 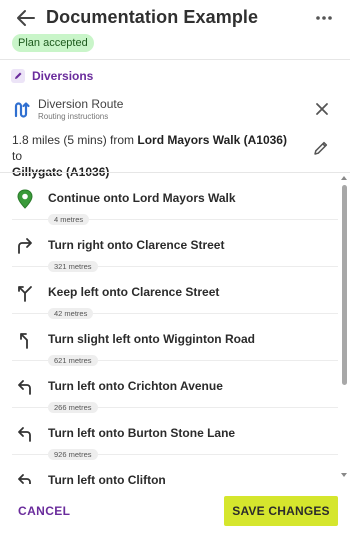 What do you see at coordinates (151, 339) in the screenshot?
I see `step-instruction: Turn slight left onto Wigginton Road` at bounding box center [151, 339].